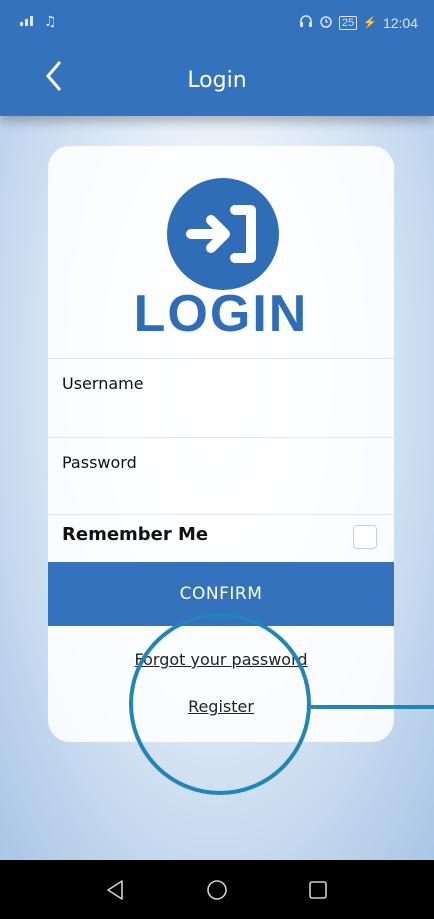 This screenshot has height=919, width=434. I want to click on login-arrow-icon, so click(223, 234).